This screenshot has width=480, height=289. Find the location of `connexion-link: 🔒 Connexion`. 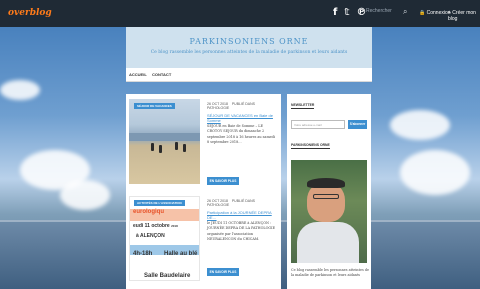

connexion-link: 🔒 Connexion is located at coordinates (435, 13).